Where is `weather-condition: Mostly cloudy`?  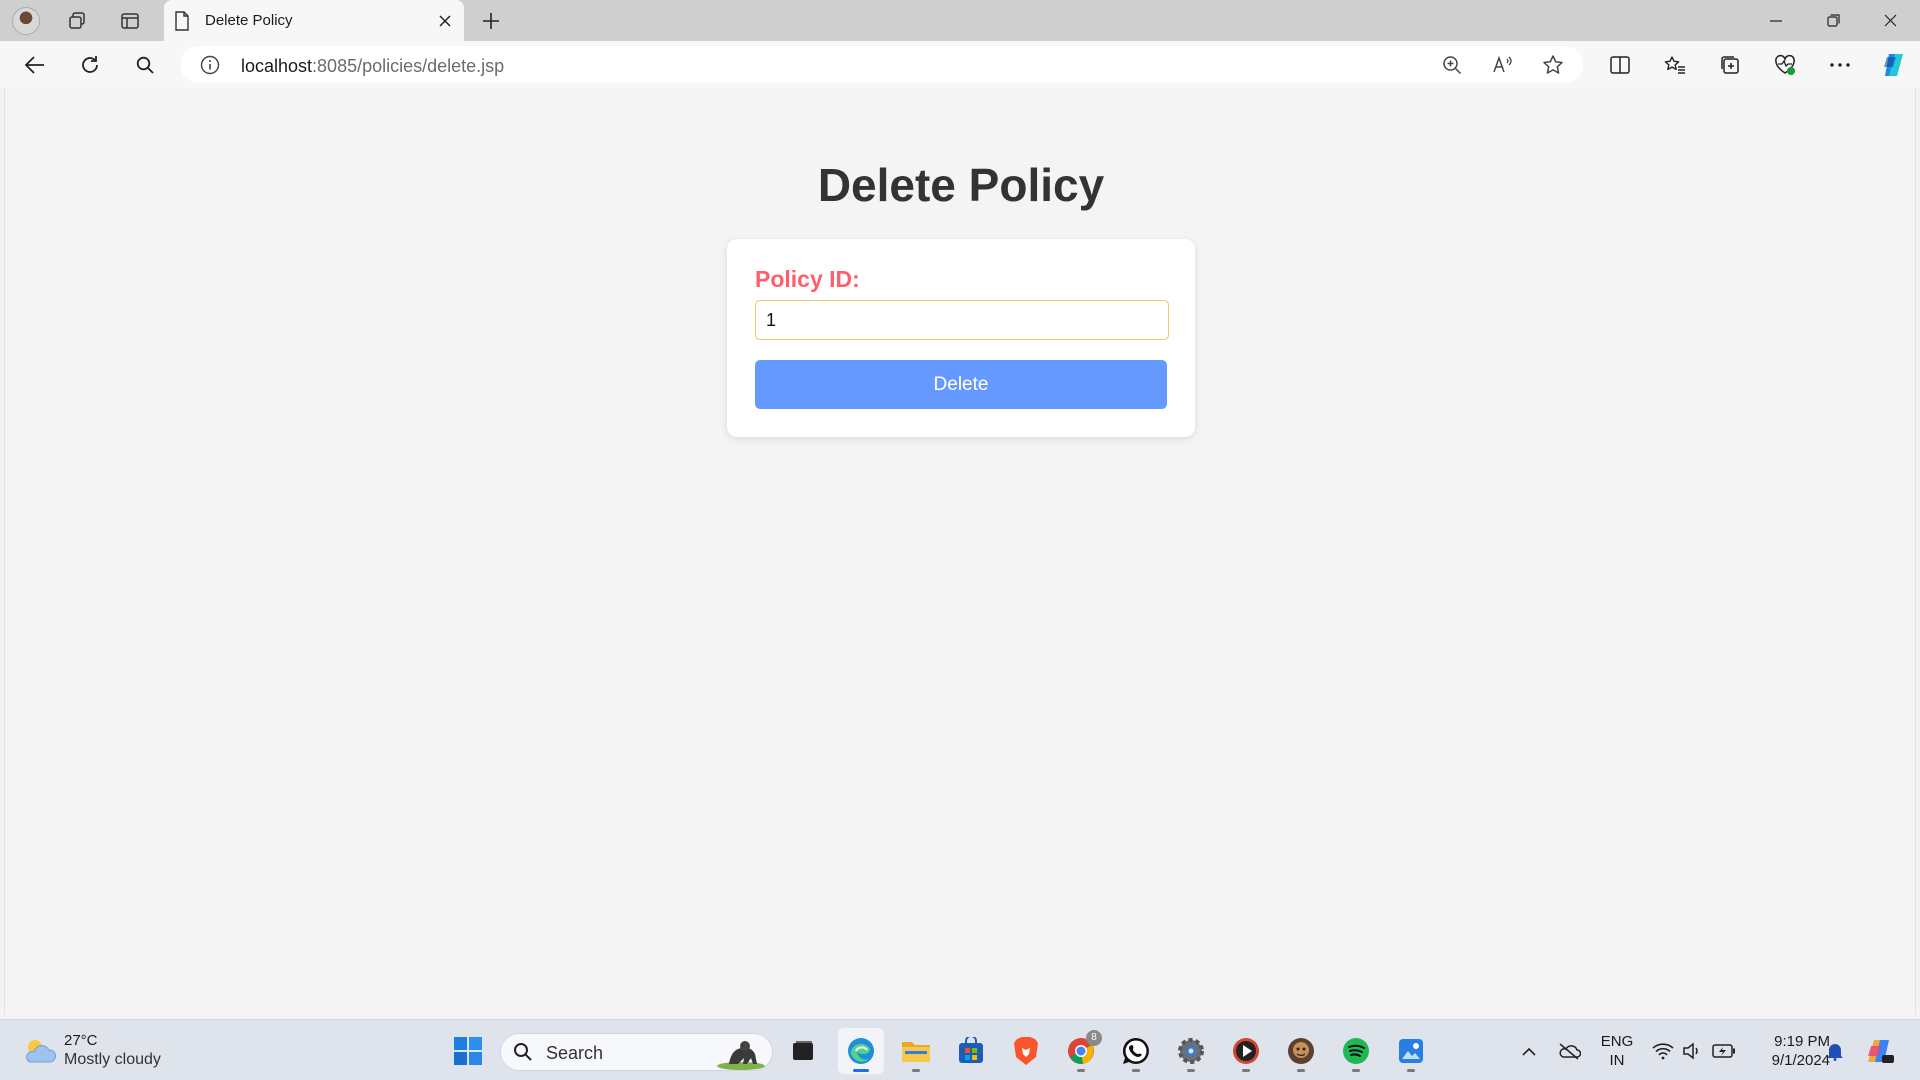 weather-condition: Mostly cloudy is located at coordinates (112, 1059).